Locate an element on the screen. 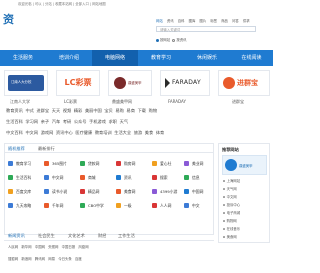  sidebar-list-item: 购物网 is located at coordinates (230, 221).